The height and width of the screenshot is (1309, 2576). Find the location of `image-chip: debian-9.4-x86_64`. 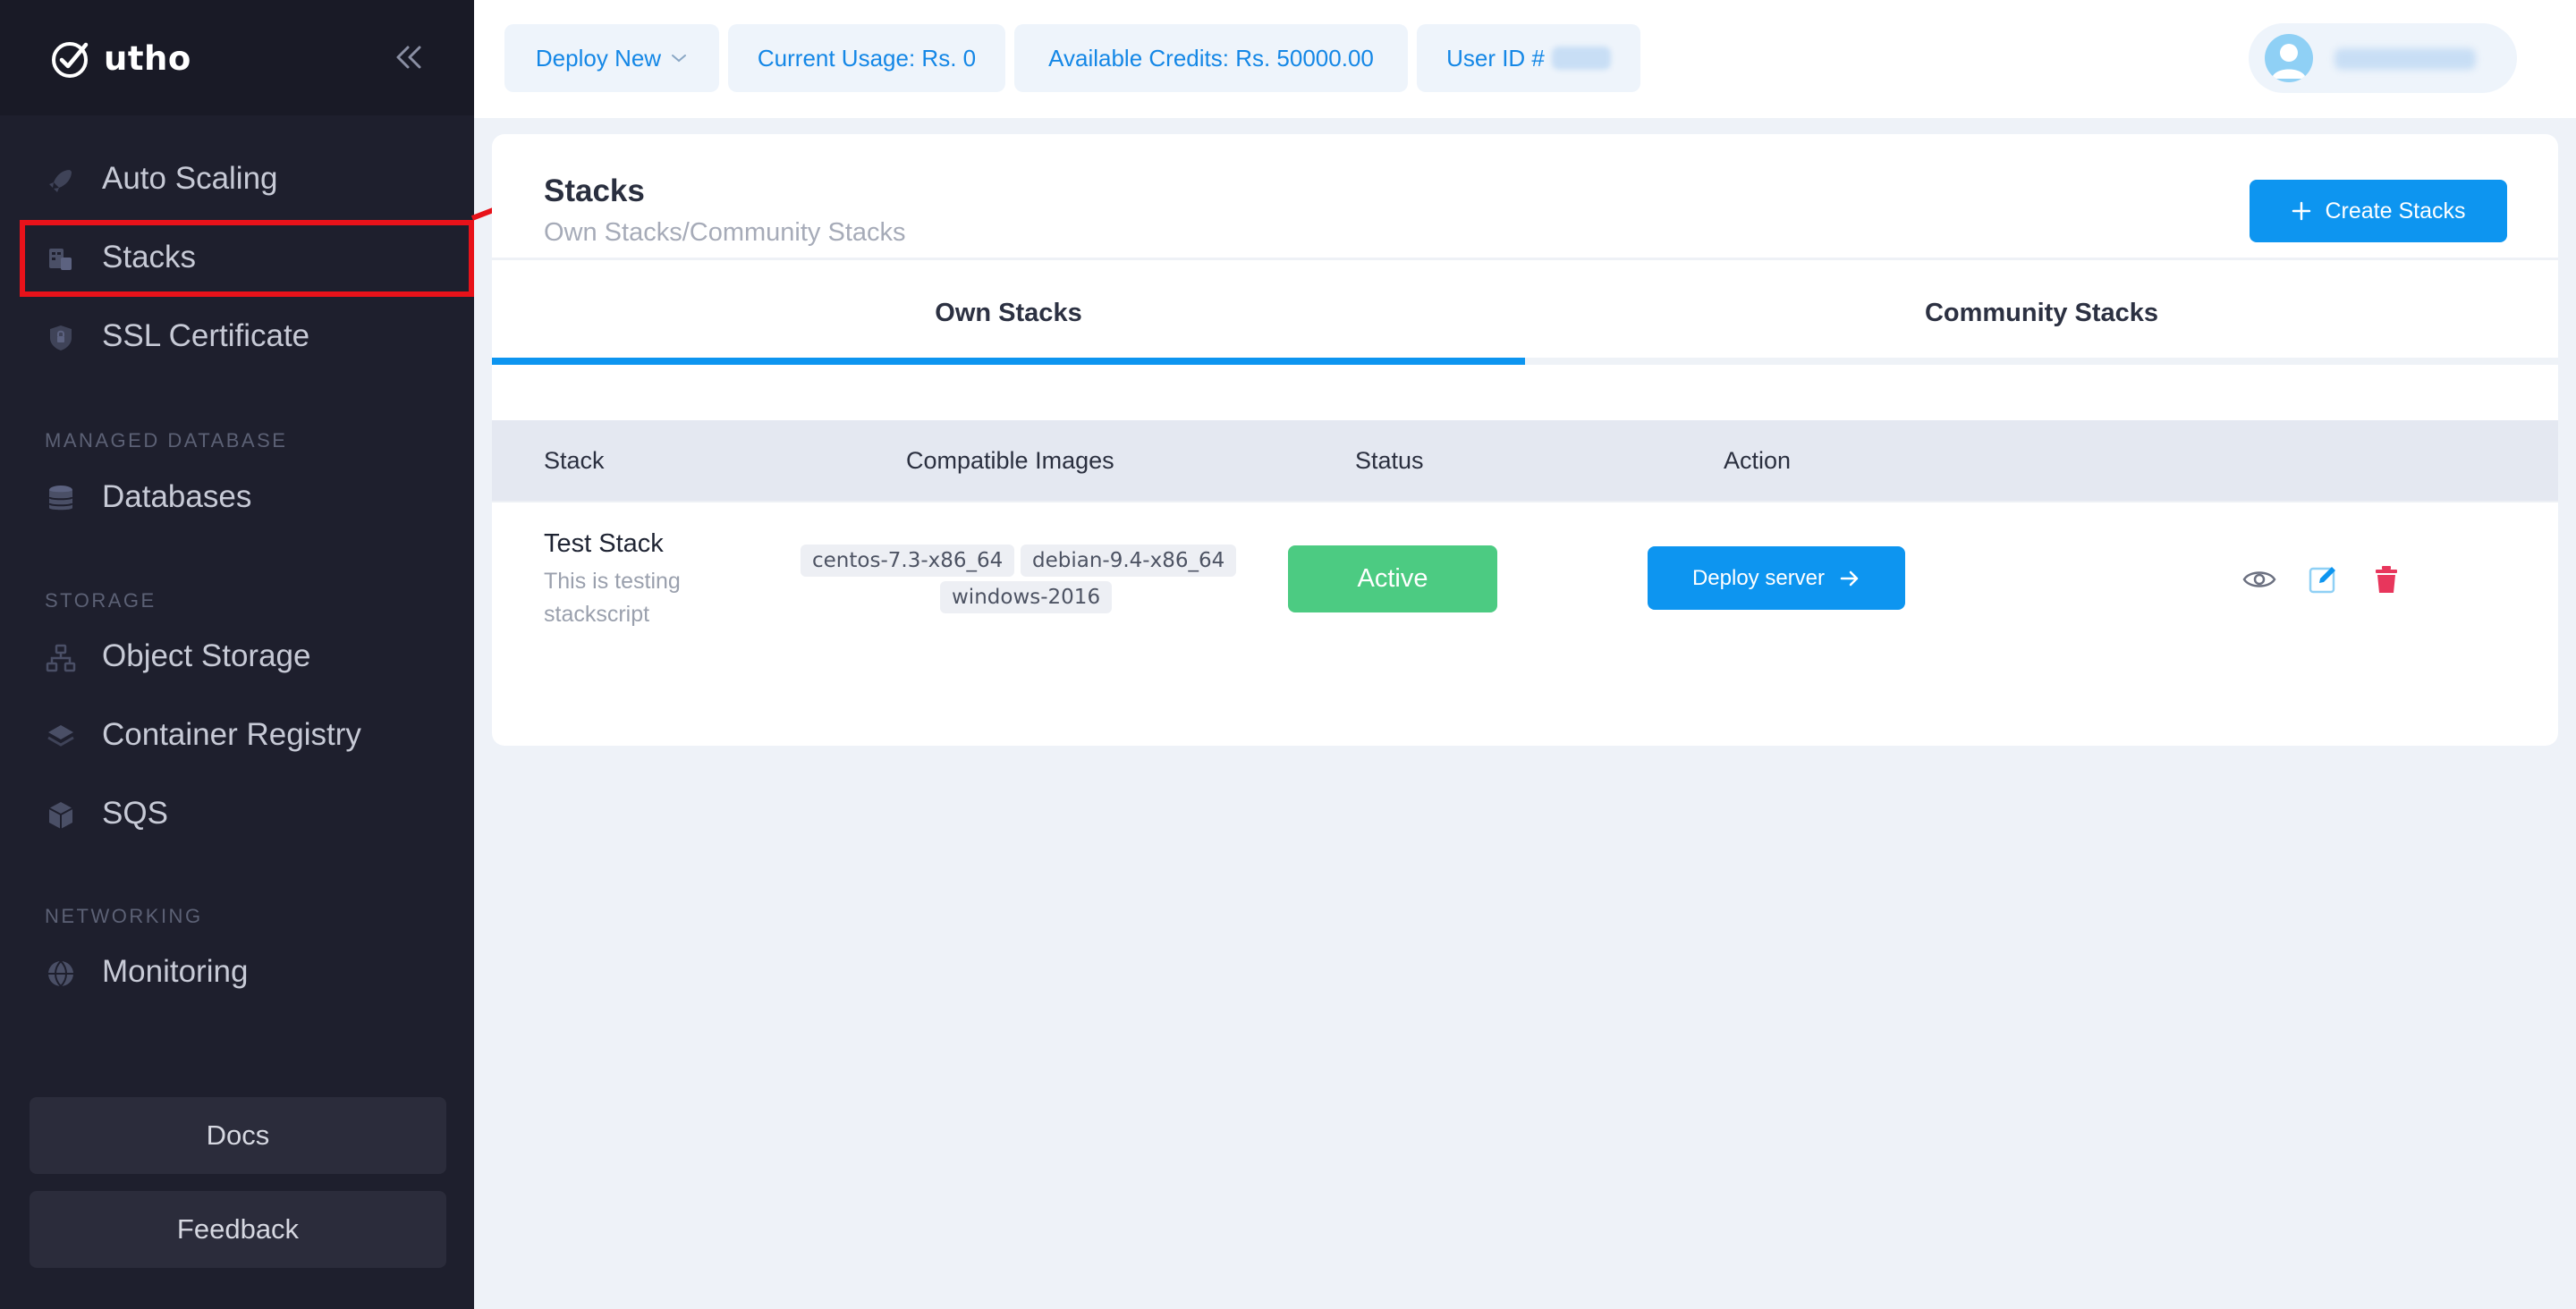

image-chip: debian-9.4-x86_64 is located at coordinates (1129, 561).